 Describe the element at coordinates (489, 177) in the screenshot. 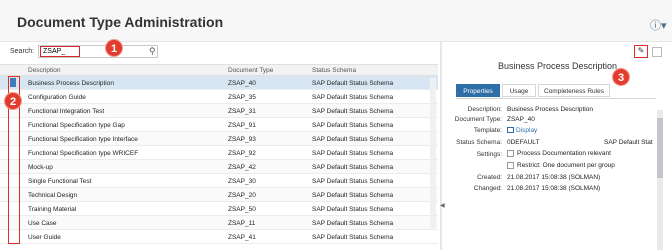

I see `created-label: Created:` at that location.